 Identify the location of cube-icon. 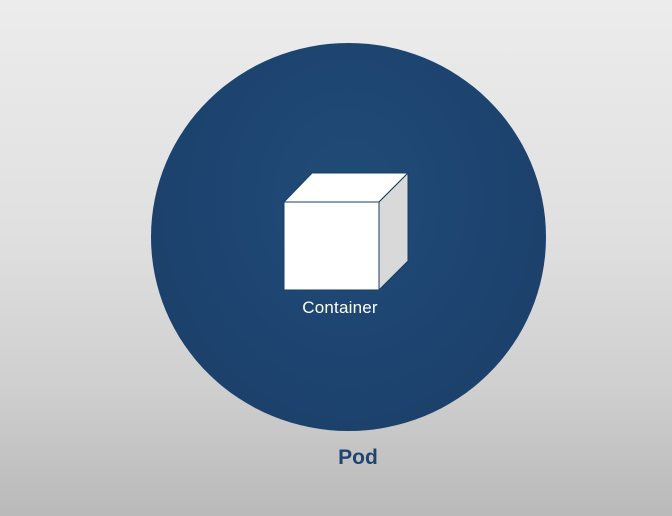
(346, 231).